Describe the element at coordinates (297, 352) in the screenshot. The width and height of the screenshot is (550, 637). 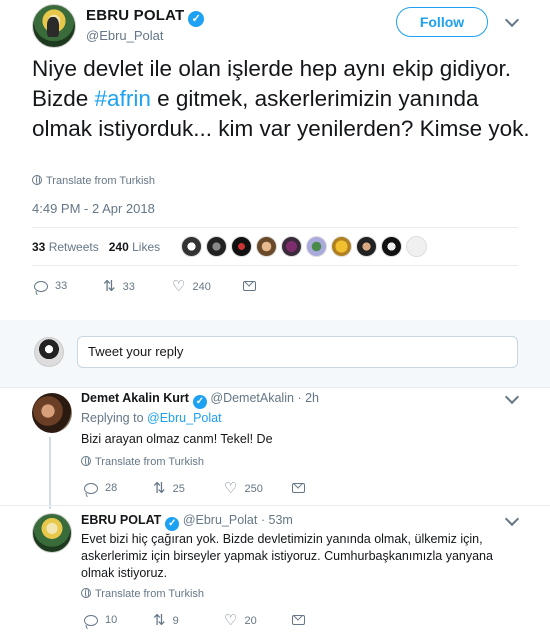
I see `reply-input: Tweet your reply` at that location.